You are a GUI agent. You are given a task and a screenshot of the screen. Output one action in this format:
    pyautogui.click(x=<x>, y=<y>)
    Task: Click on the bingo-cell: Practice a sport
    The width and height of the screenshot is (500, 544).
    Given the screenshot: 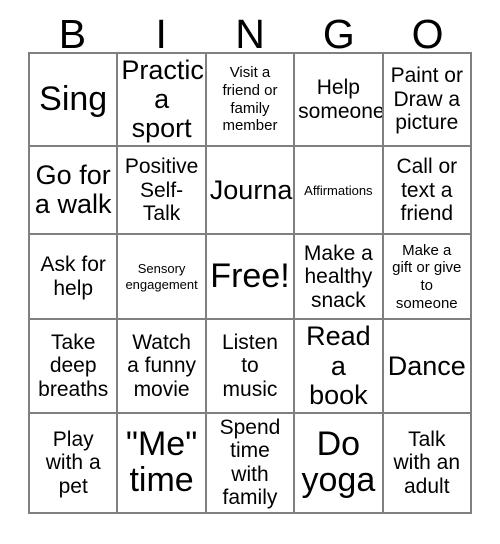 What is the action you would take?
    pyautogui.click(x=162, y=100)
    